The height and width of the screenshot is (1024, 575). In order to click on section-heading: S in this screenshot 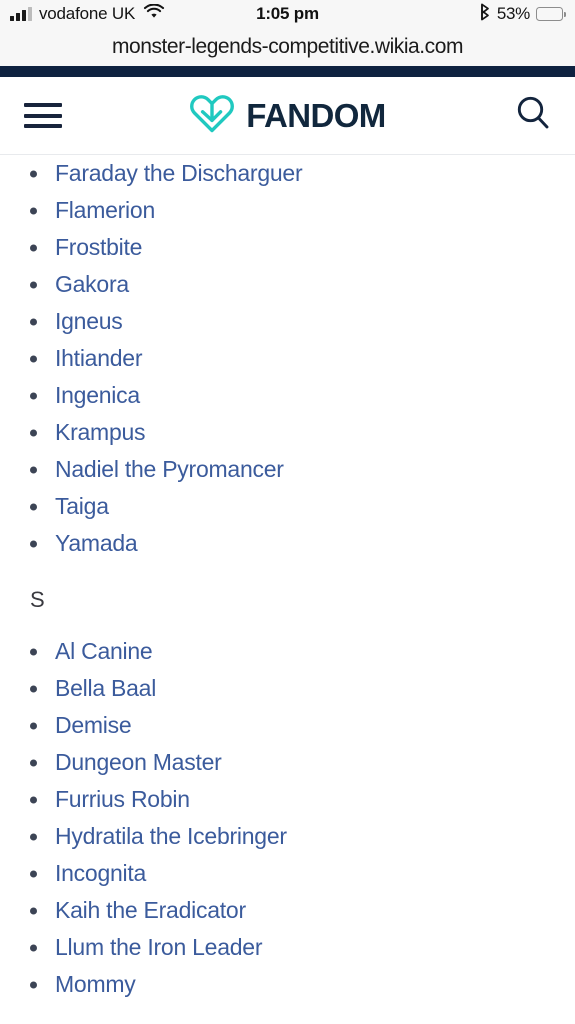, I will do `click(37, 599)`.